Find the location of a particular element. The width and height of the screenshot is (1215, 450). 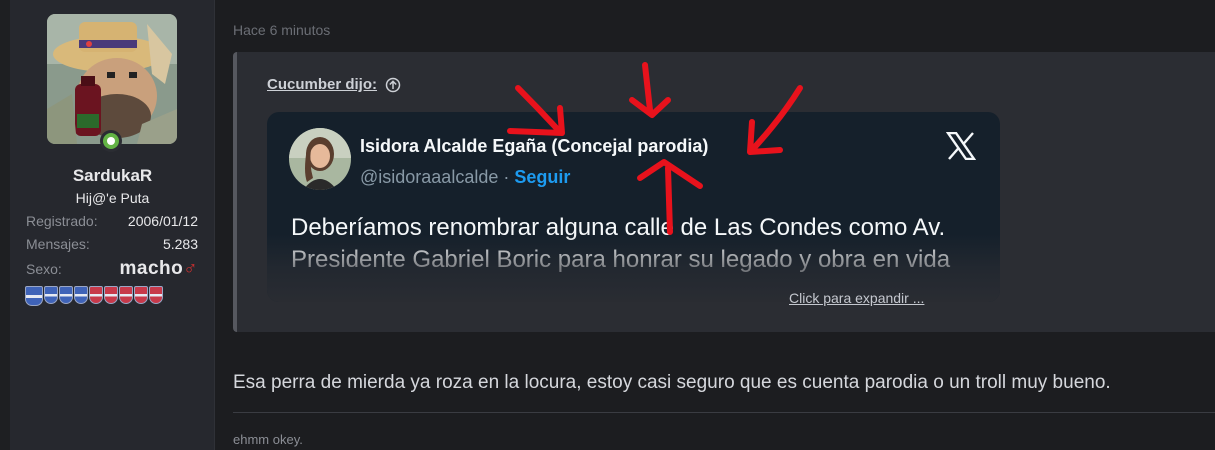

sex-text: macho is located at coordinates (151, 268).